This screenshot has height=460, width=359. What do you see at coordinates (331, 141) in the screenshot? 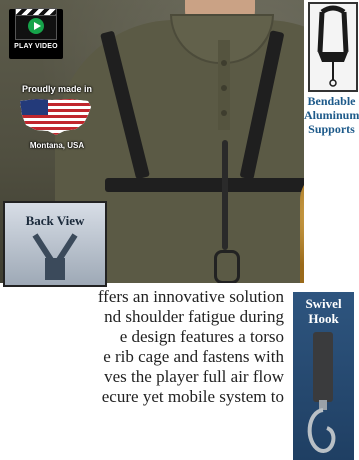
I see `feature-panel: Bendable Aluminum Supports` at bounding box center [331, 141].